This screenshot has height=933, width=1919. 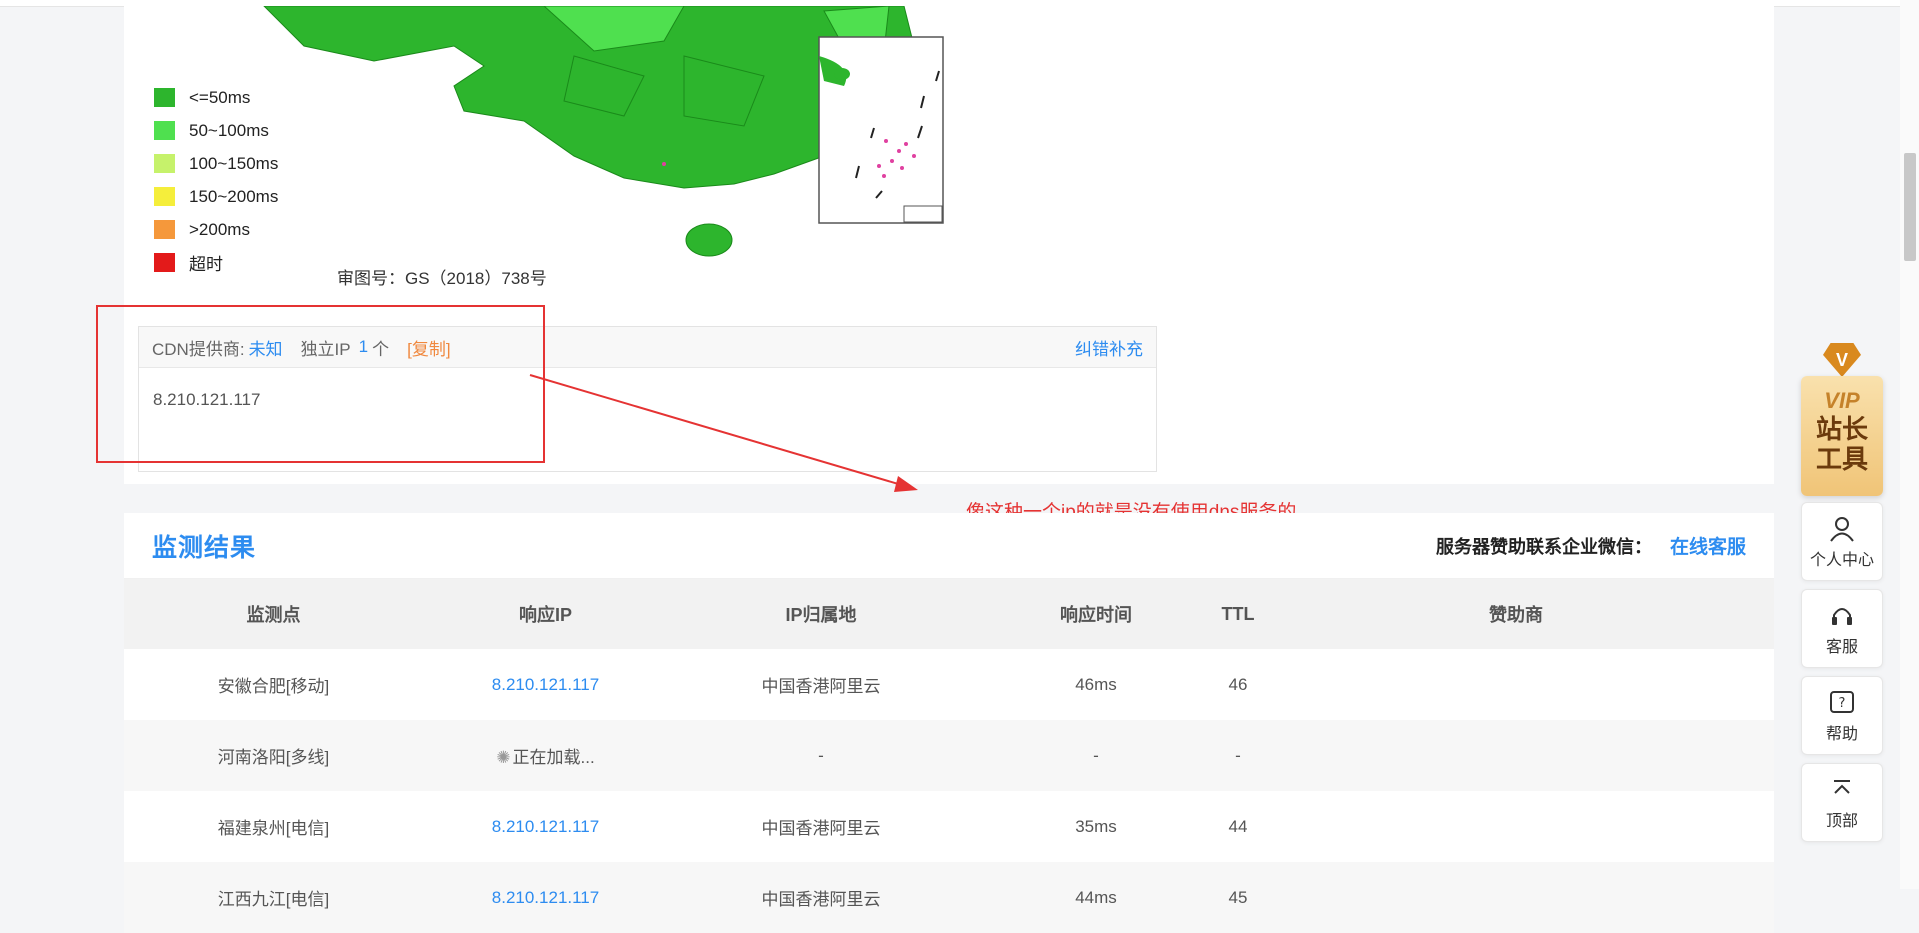 What do you see at coordinates (273, 686) in the screenshot?
I see `cell-point: 安徽合肥[移动]` at bounding box center [273, 686].